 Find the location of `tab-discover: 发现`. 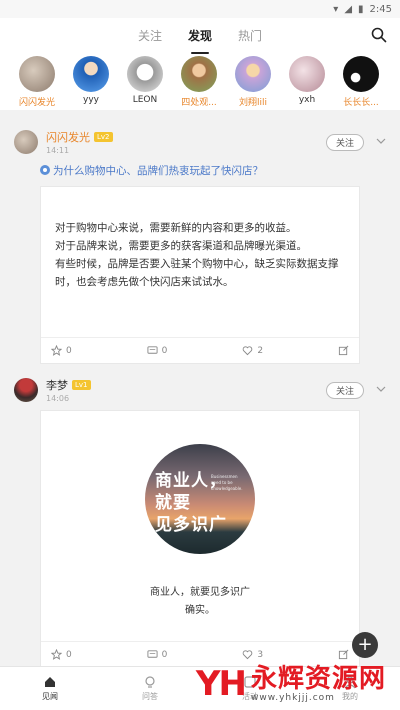

tab-discover: 发现 is located at coordinates (200, 35).